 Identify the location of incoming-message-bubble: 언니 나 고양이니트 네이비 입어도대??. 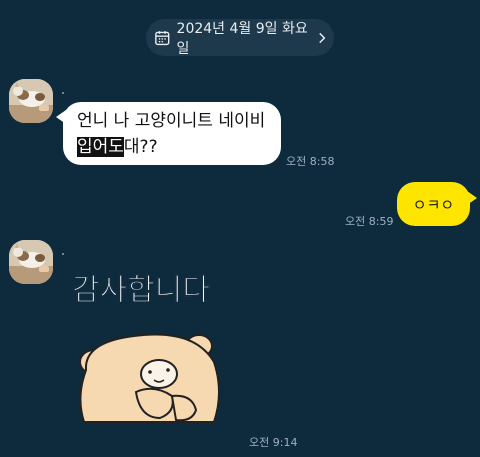
(168, 133).